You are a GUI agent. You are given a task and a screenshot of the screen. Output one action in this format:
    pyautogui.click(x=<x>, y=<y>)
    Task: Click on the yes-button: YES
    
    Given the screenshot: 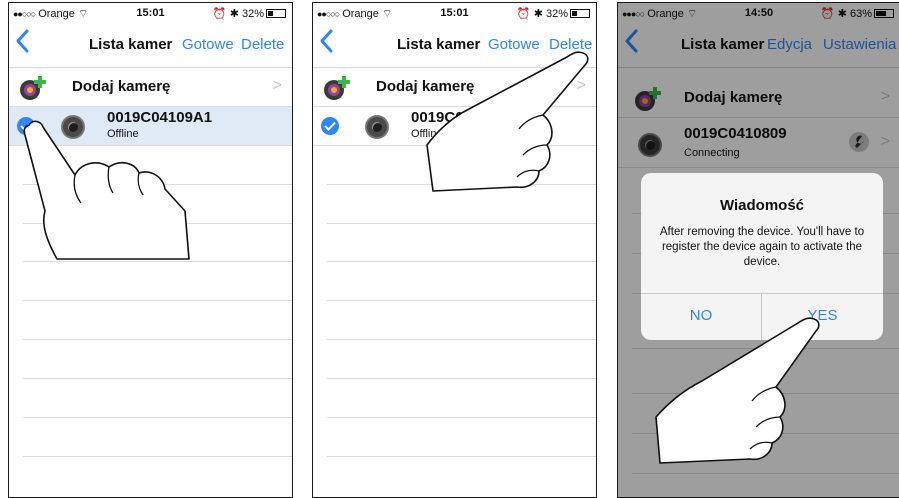 What is the action you would take?
    pyautogui.click(x=822, y=317)
    